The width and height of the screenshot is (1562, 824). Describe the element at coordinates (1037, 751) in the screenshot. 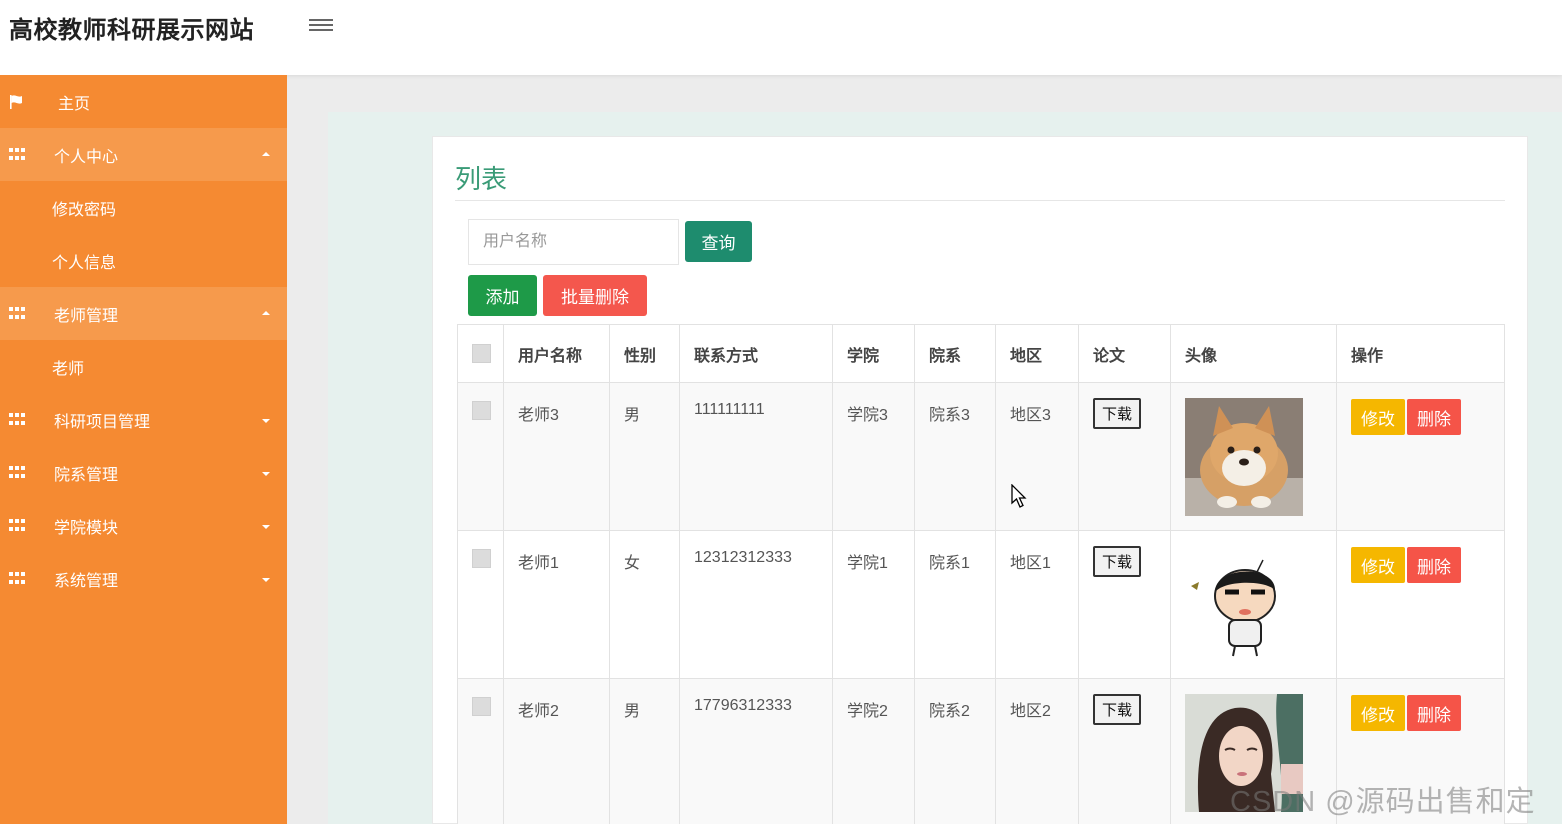

I see `cell-region: 地区2` at that location.